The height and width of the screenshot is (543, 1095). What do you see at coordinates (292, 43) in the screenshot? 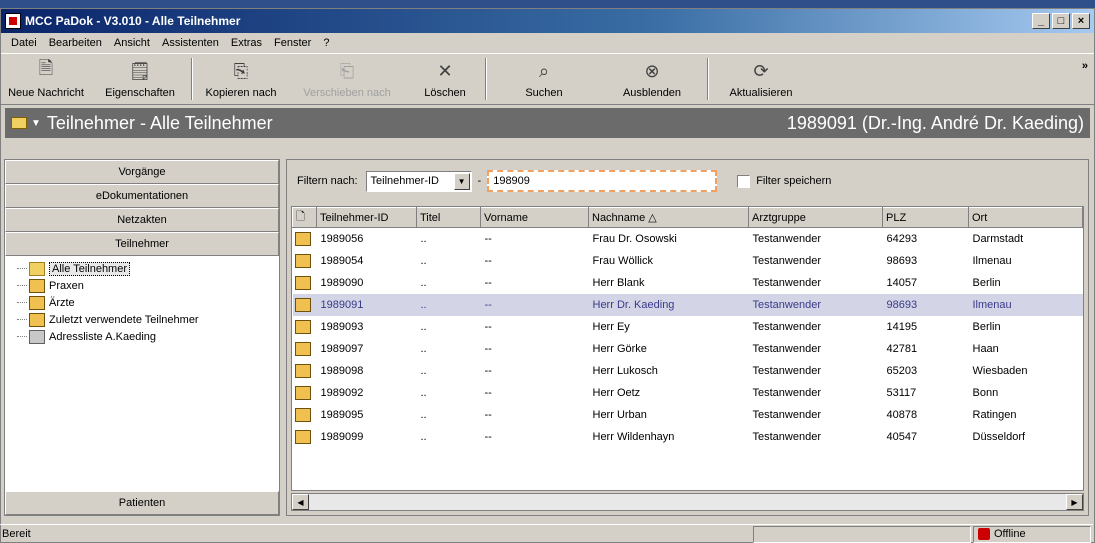
I see `menu-fenster: Fenster` at bounding box center [292, 43].